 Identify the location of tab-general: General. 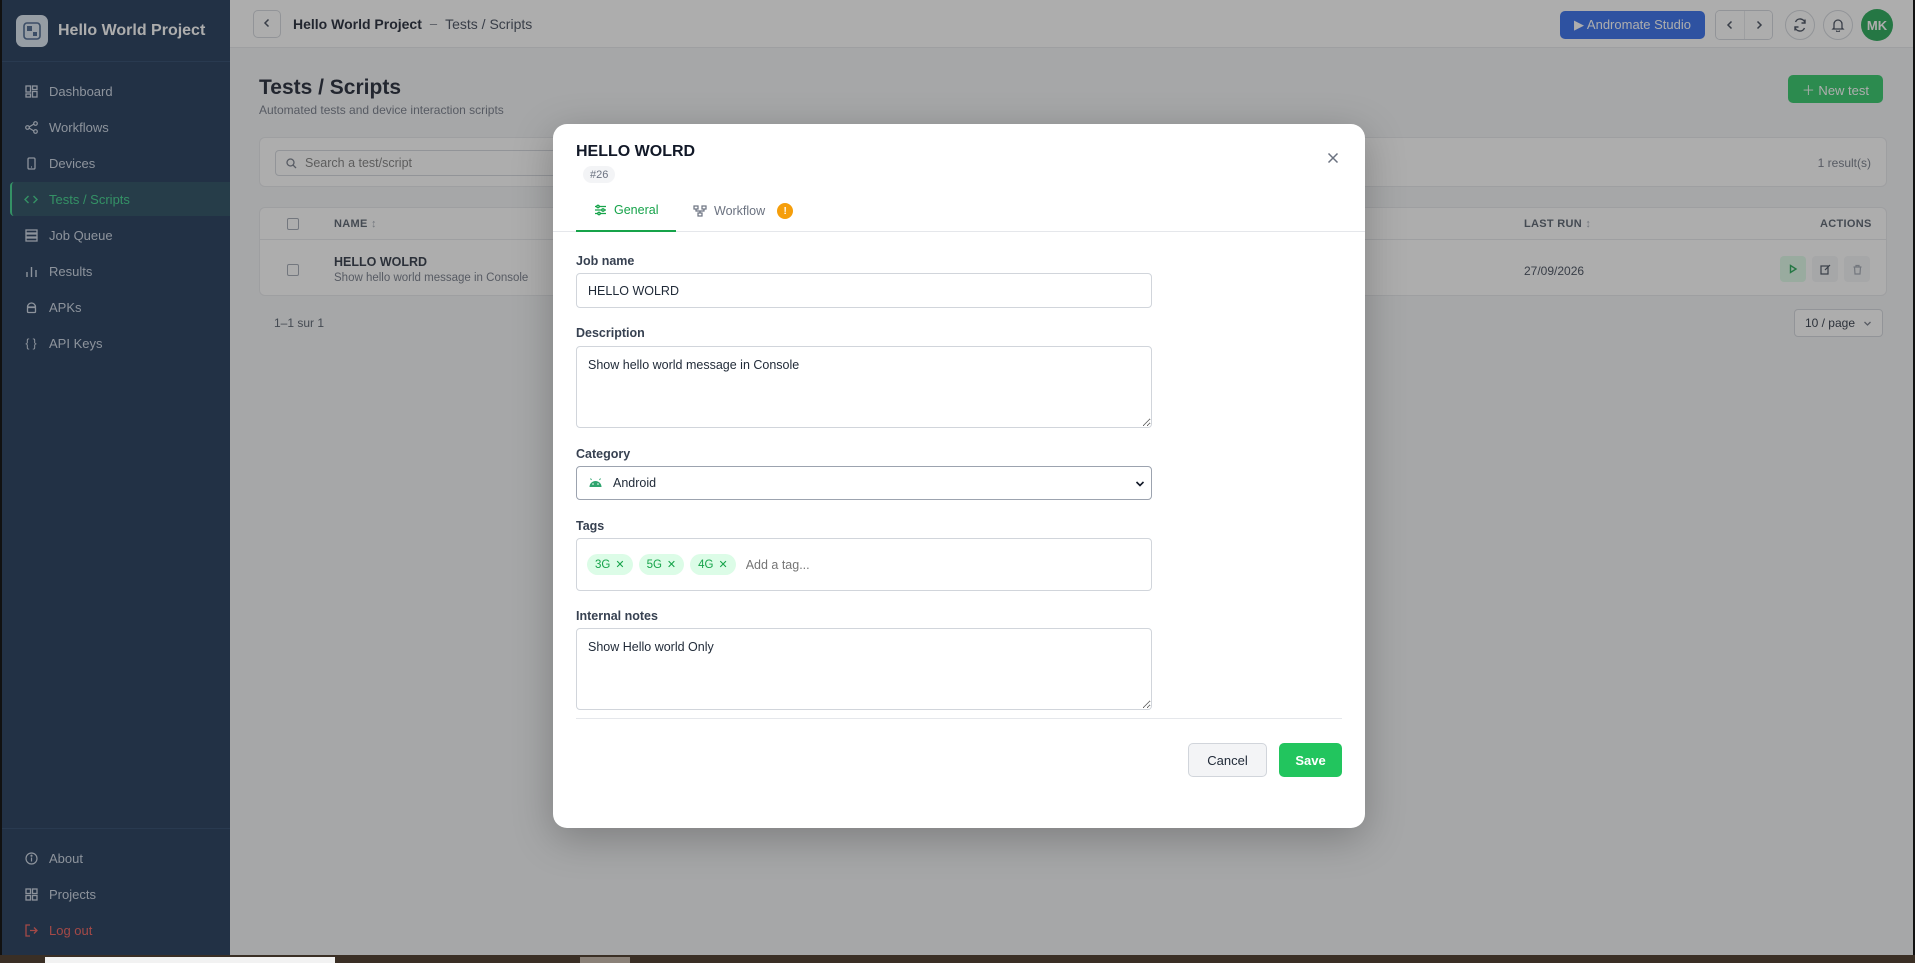
(626, 211).